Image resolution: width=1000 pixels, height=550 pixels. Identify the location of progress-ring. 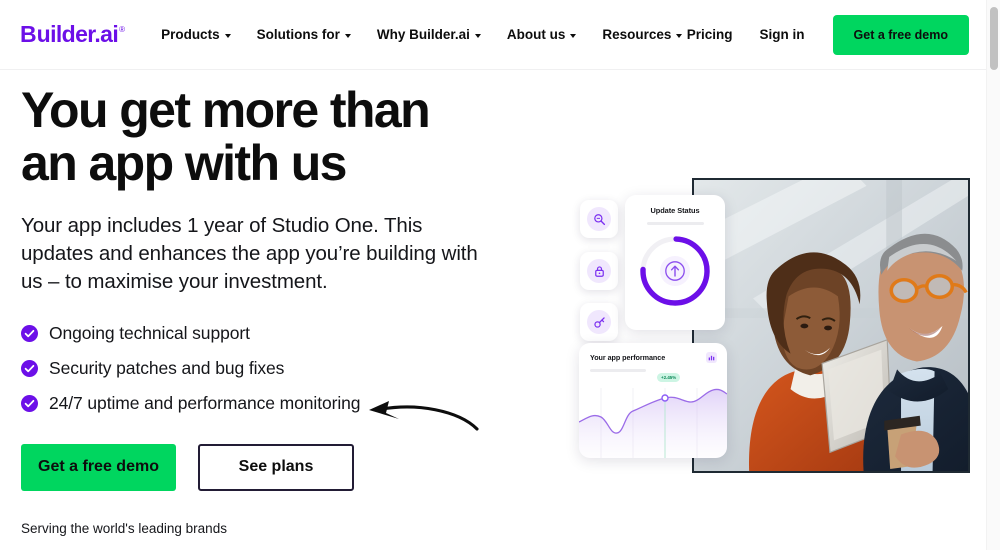
(675, 271).